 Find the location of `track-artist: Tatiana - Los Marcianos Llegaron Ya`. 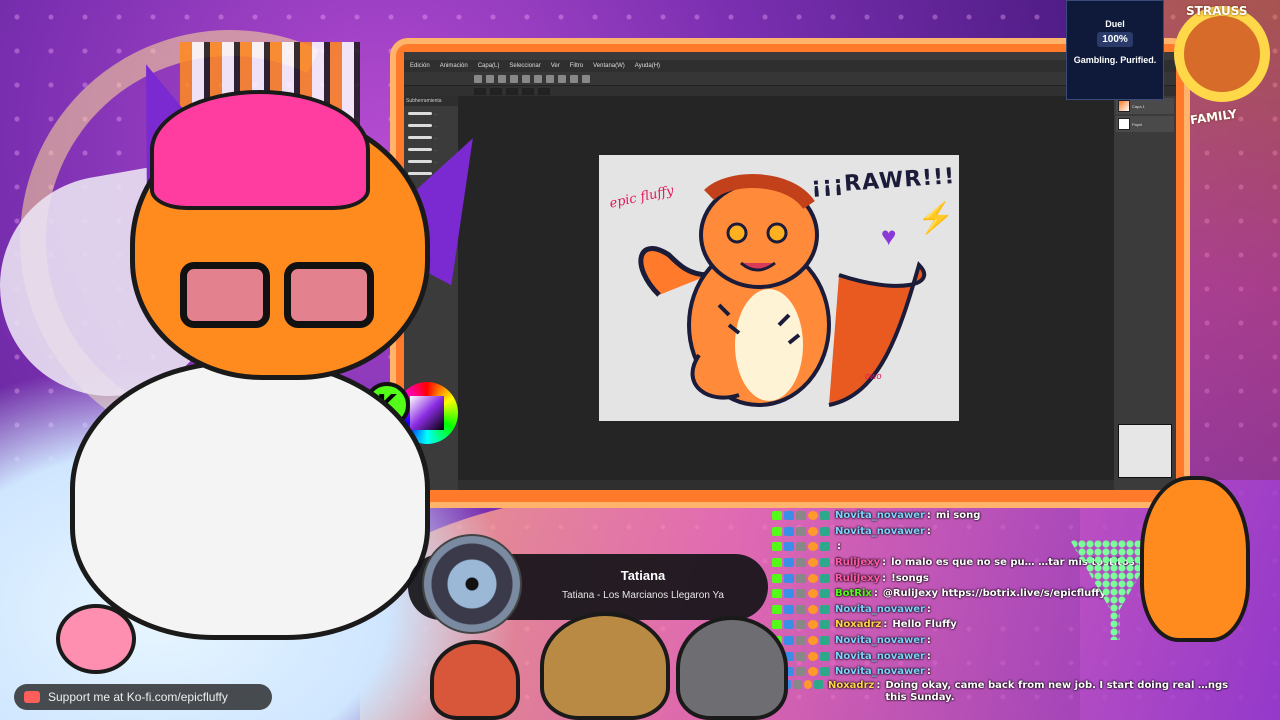

track-artist: Tatiana - Los Marcianos Llegaron Ya is located at coordinates (643, 595).